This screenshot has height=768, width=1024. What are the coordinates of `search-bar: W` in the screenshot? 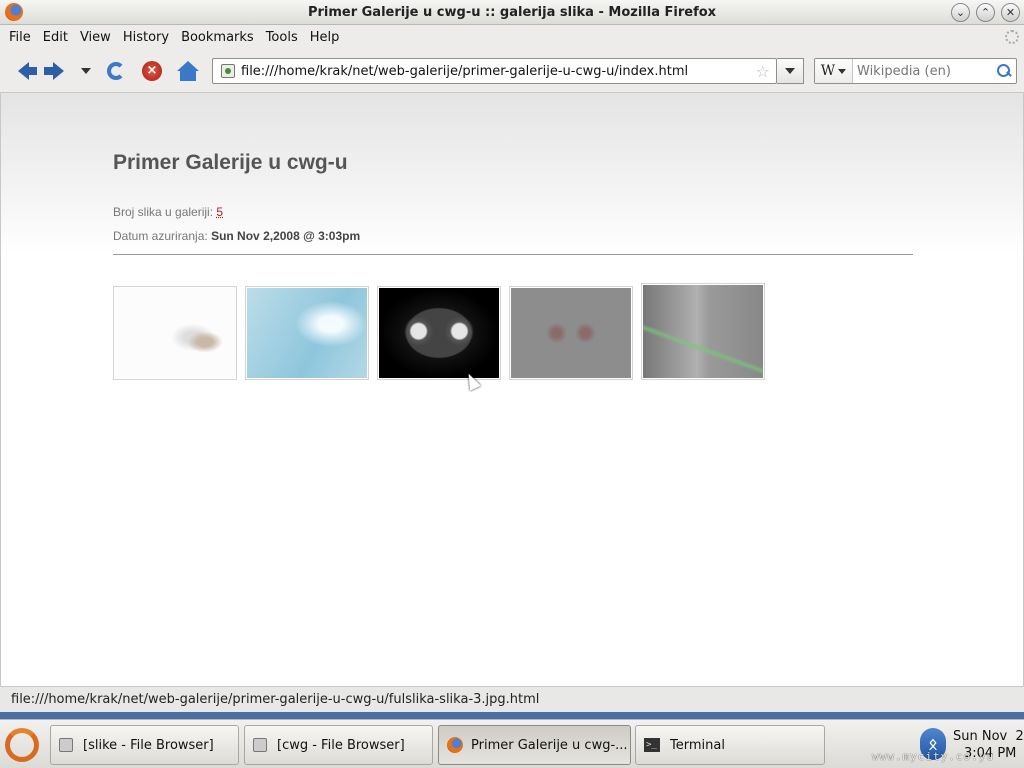 It's located at (915, 71).